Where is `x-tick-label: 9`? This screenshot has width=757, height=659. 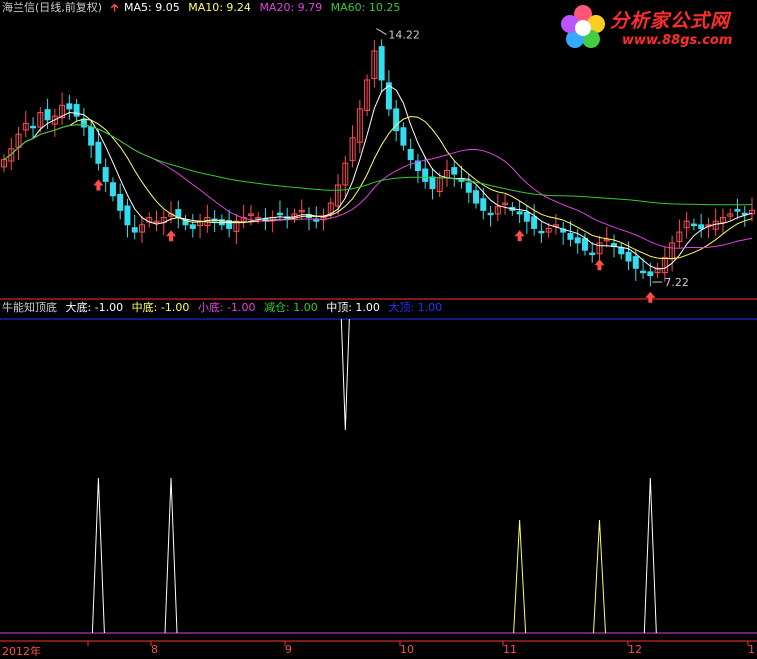
x-tick-label: 9 is located at coordinates (288, 649).